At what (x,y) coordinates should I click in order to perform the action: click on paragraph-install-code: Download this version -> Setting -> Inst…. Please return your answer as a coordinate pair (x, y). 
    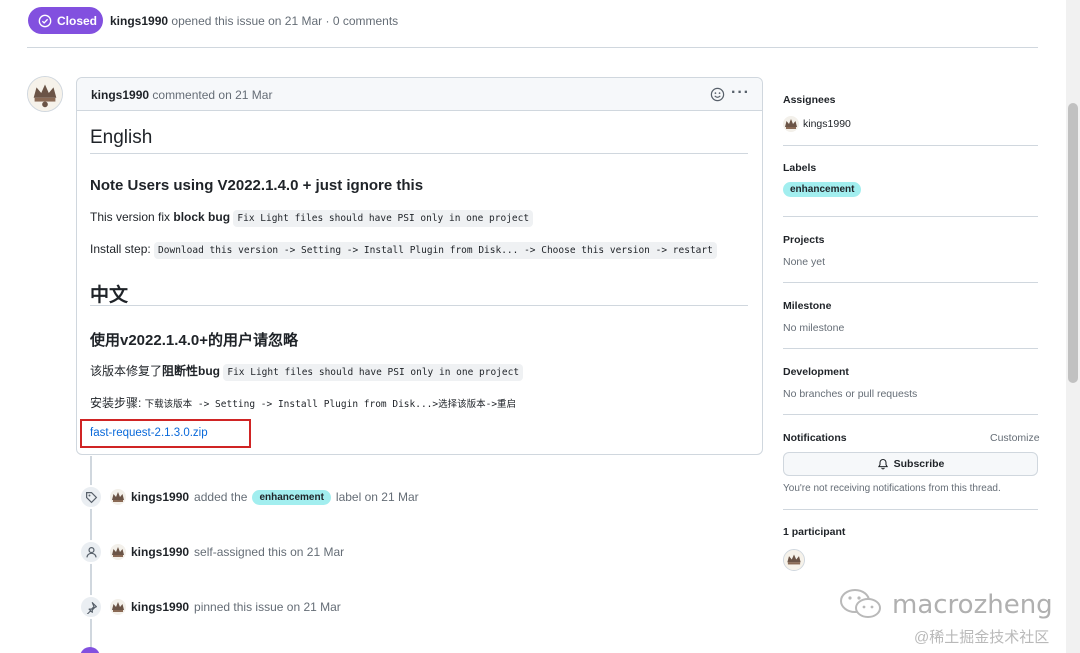
    Looking at the image, I should click on (435, 250).